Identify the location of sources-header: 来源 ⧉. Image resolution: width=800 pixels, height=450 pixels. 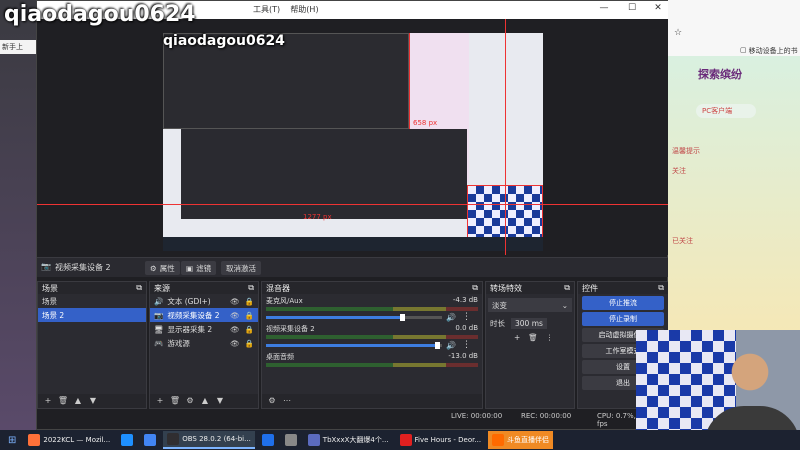
(204, 288).